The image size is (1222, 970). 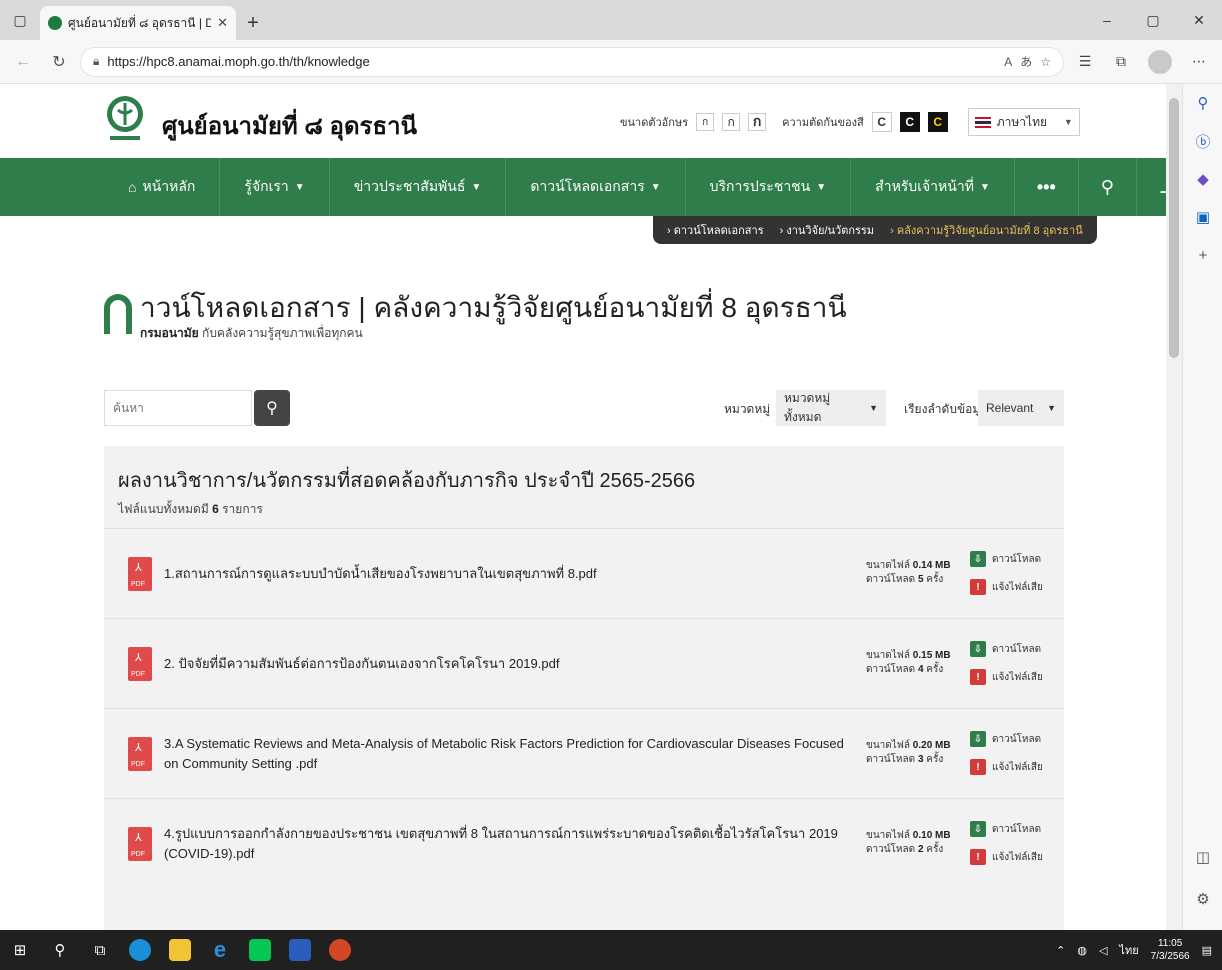 What do you see at coordinates (100, 950) in the screenshot?
I see `task-view-icon: ⧉` at bounding box center [100, 950].